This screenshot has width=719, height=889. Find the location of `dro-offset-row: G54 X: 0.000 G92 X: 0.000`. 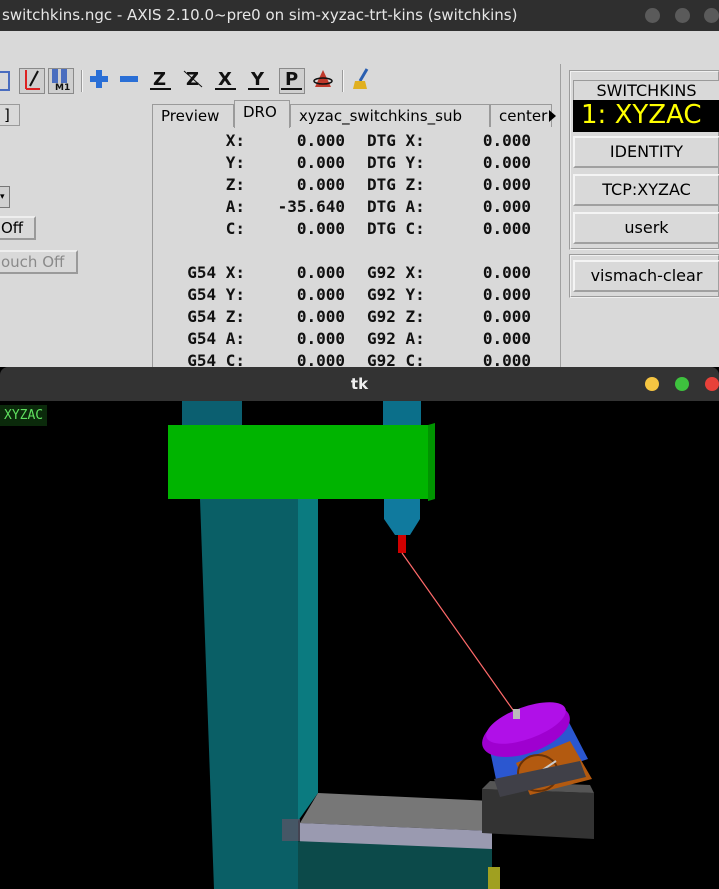

dro-offset-row: G54 X: 0.000 G92 X: 0.000 is located at coordinates (357, 274).